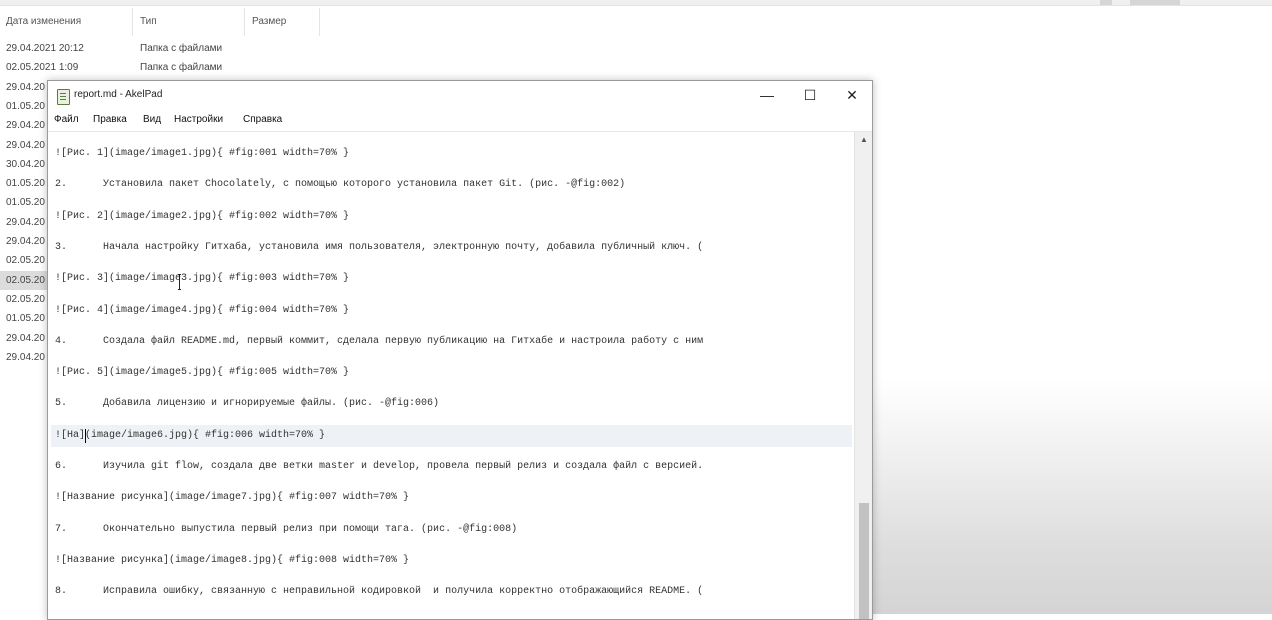 Image resolution: width=1272 pixels, height=620 pixels. Describe the element at coordinates (283, 22) in the screenshot. I see `column-header-size: Размер` at that location.